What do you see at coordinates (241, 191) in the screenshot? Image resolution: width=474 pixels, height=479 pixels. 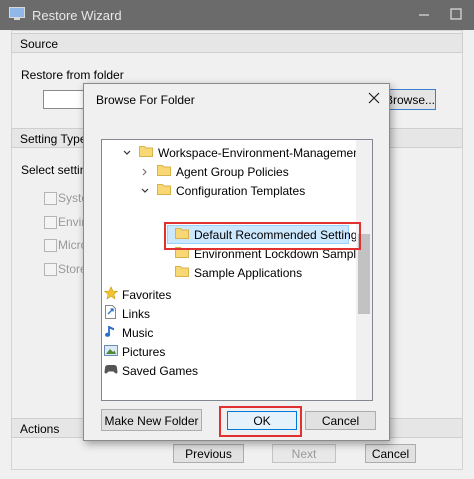 I see `tree-item-config-templates-label: Configuration Templates` at bounding box center [241, 191].